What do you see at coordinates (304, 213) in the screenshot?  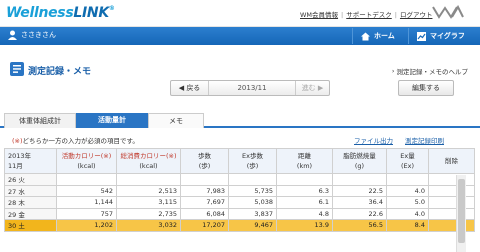 I see `cell-distance: 4.8` at bounding box center [304, 213].